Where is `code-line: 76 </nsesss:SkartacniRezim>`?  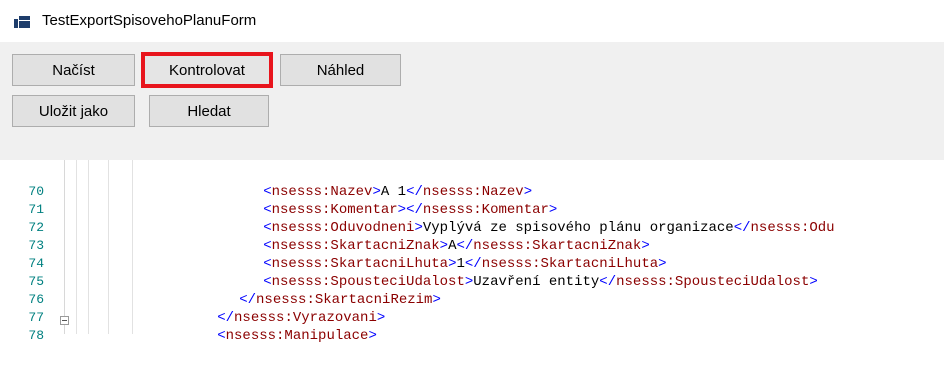 code-line: 76 </nsesss:SkartacniRezim> is located at coordinates (472, 292).